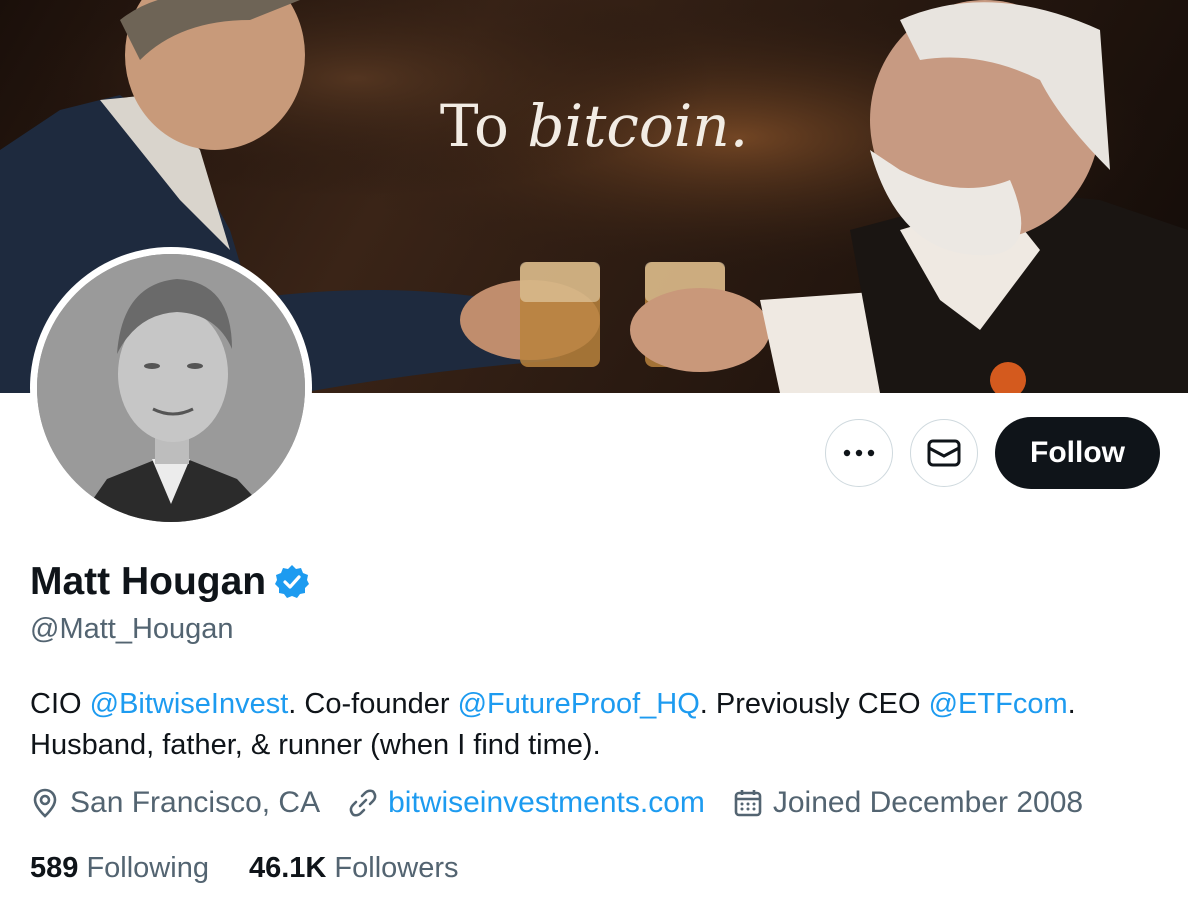 This screenshot has height=906, width=1188. Describe the element at coordinates (814, 704) in the screenshot. I see `bio-text: . Previously CEO` at that location.